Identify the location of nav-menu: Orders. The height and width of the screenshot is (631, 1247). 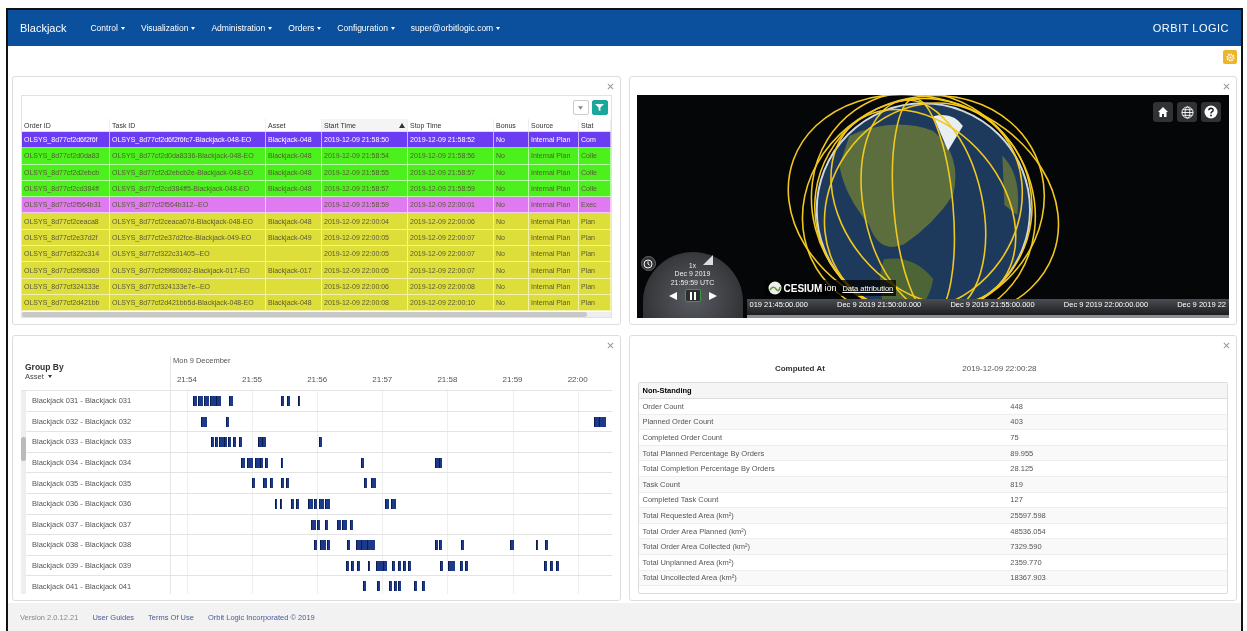
(305, 28).